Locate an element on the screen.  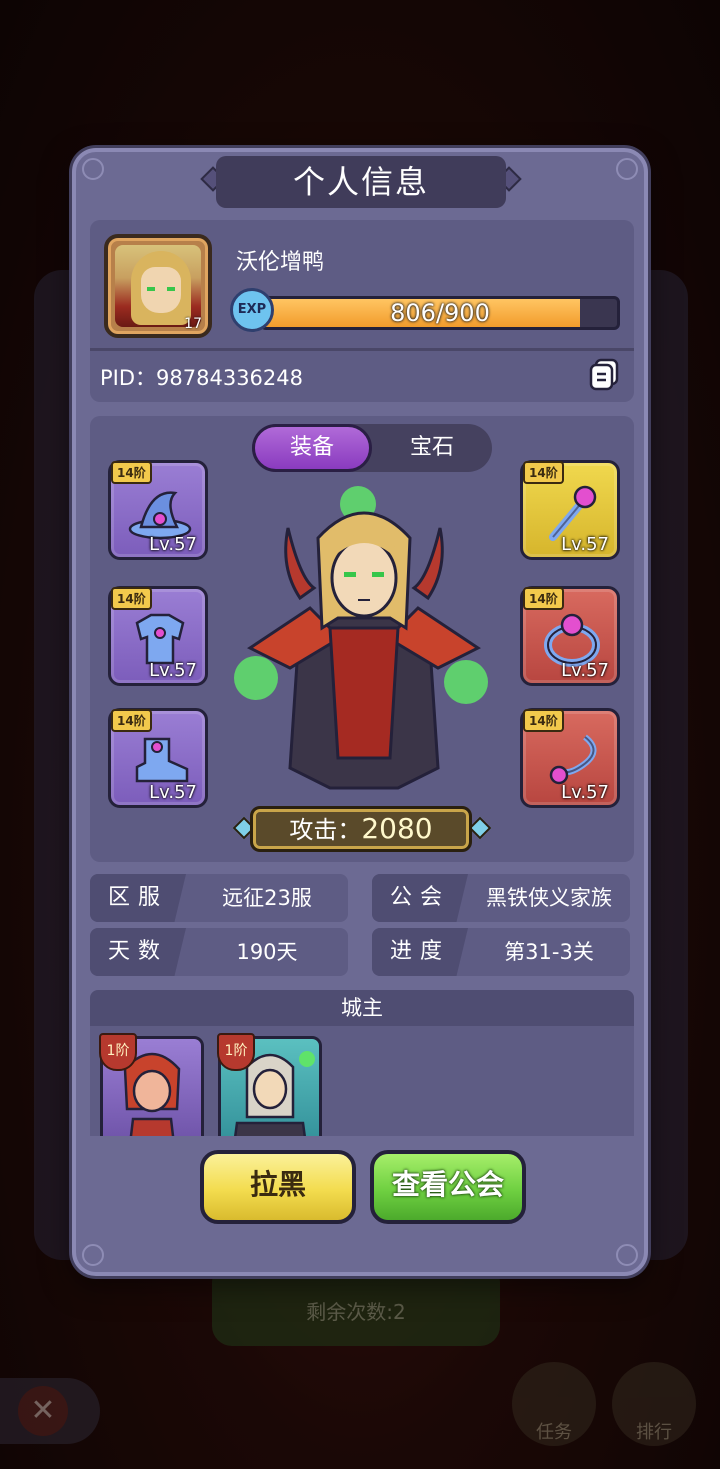
profile-card: 17 沃伦增鸭 806/900 EXP PID：98784336248 is located at coordinates (362, 311).